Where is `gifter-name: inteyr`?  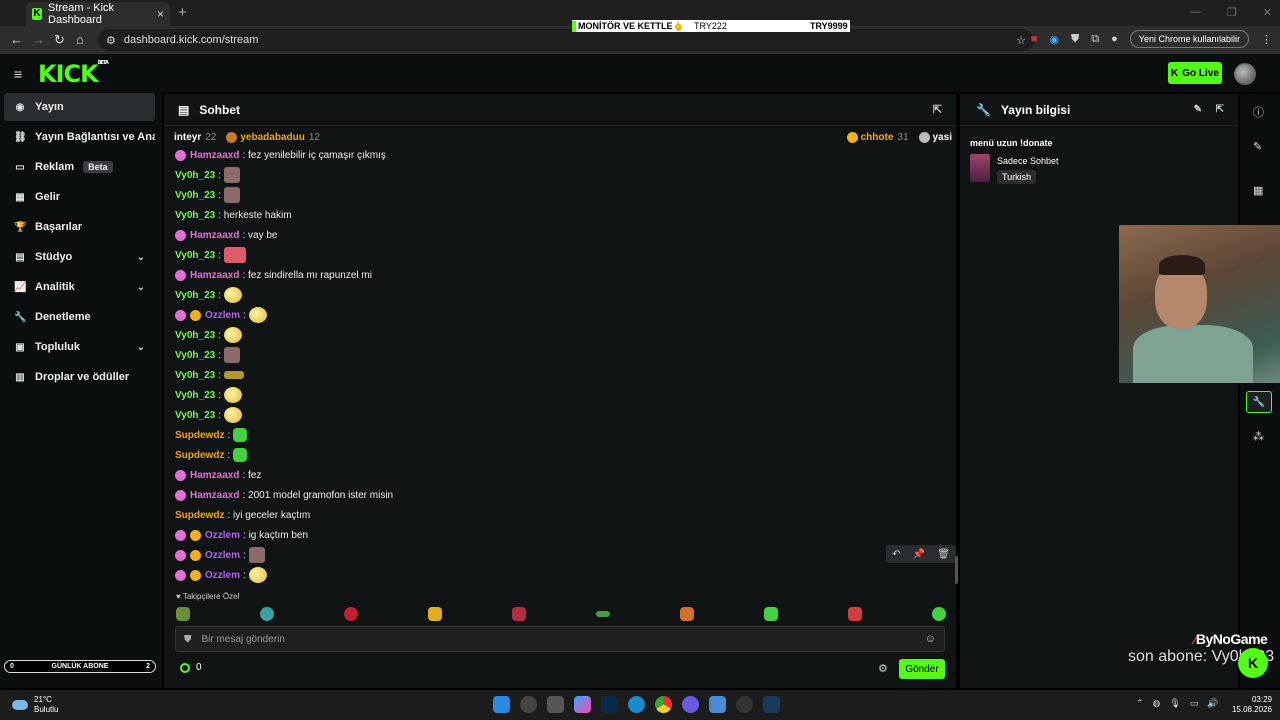
gifter-name: inteyr is located at coordinates (187, 137).